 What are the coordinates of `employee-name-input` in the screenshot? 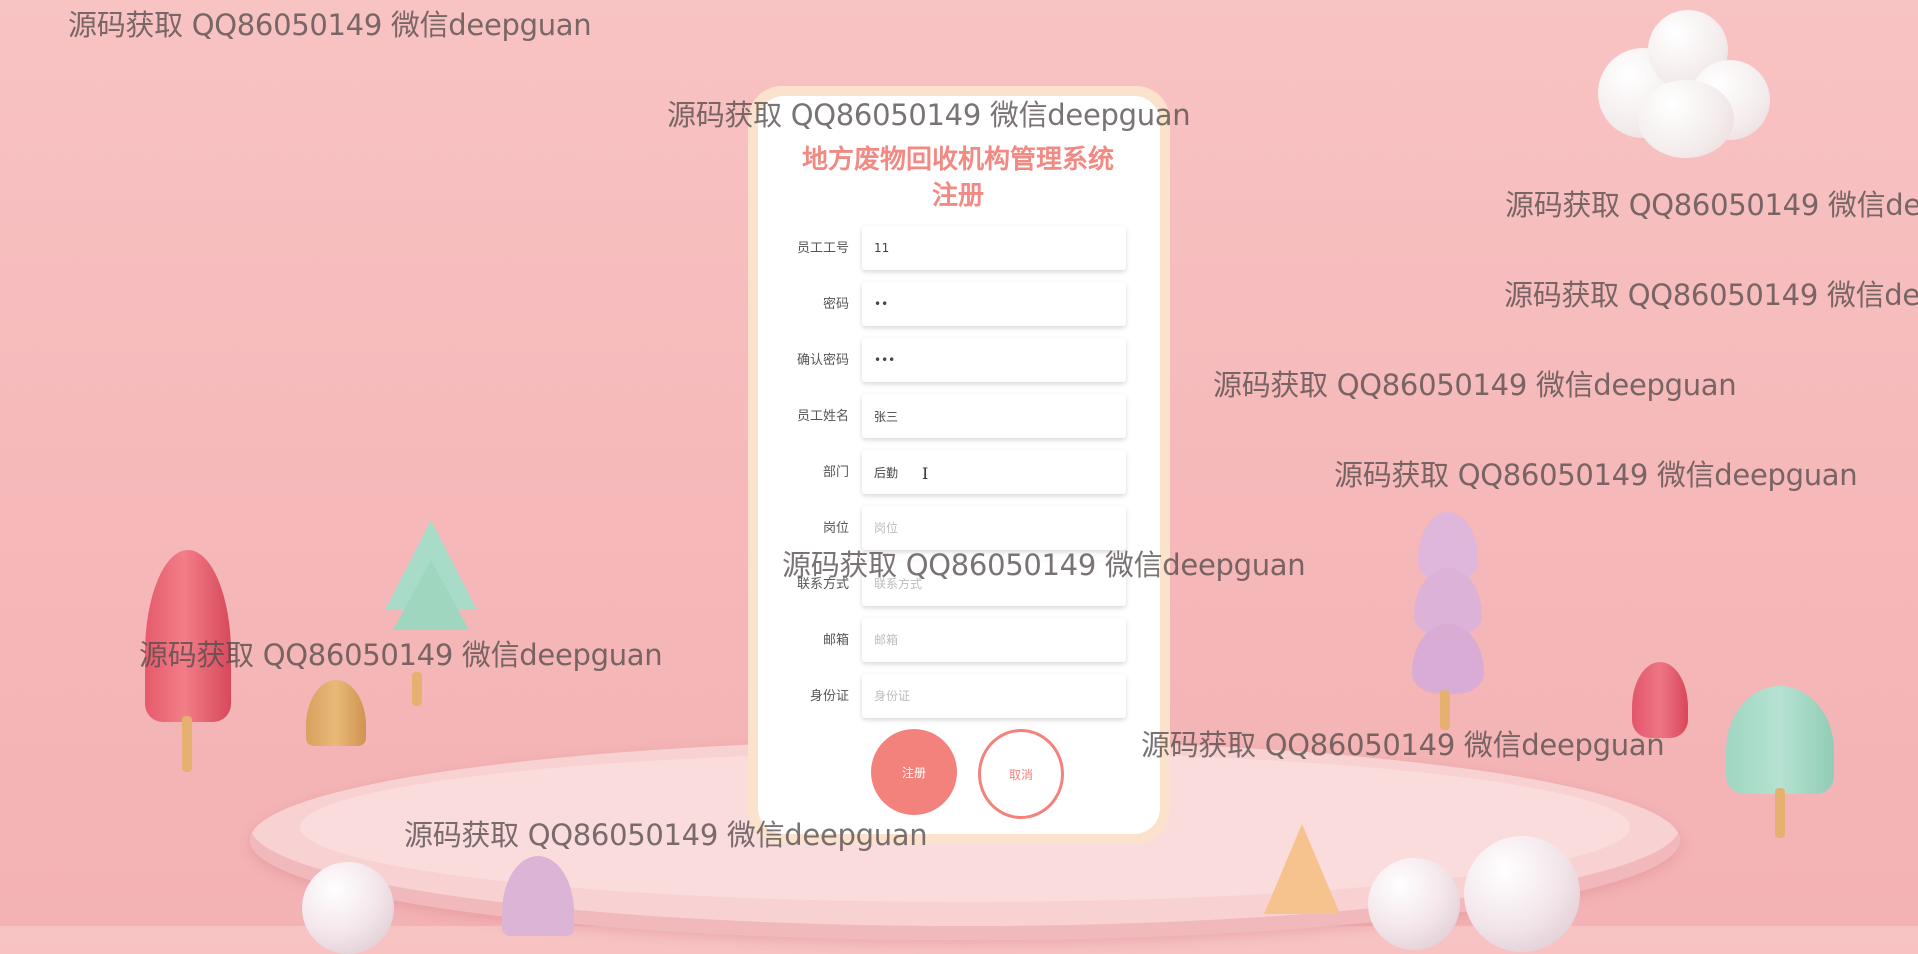 It's located at (994, 416).